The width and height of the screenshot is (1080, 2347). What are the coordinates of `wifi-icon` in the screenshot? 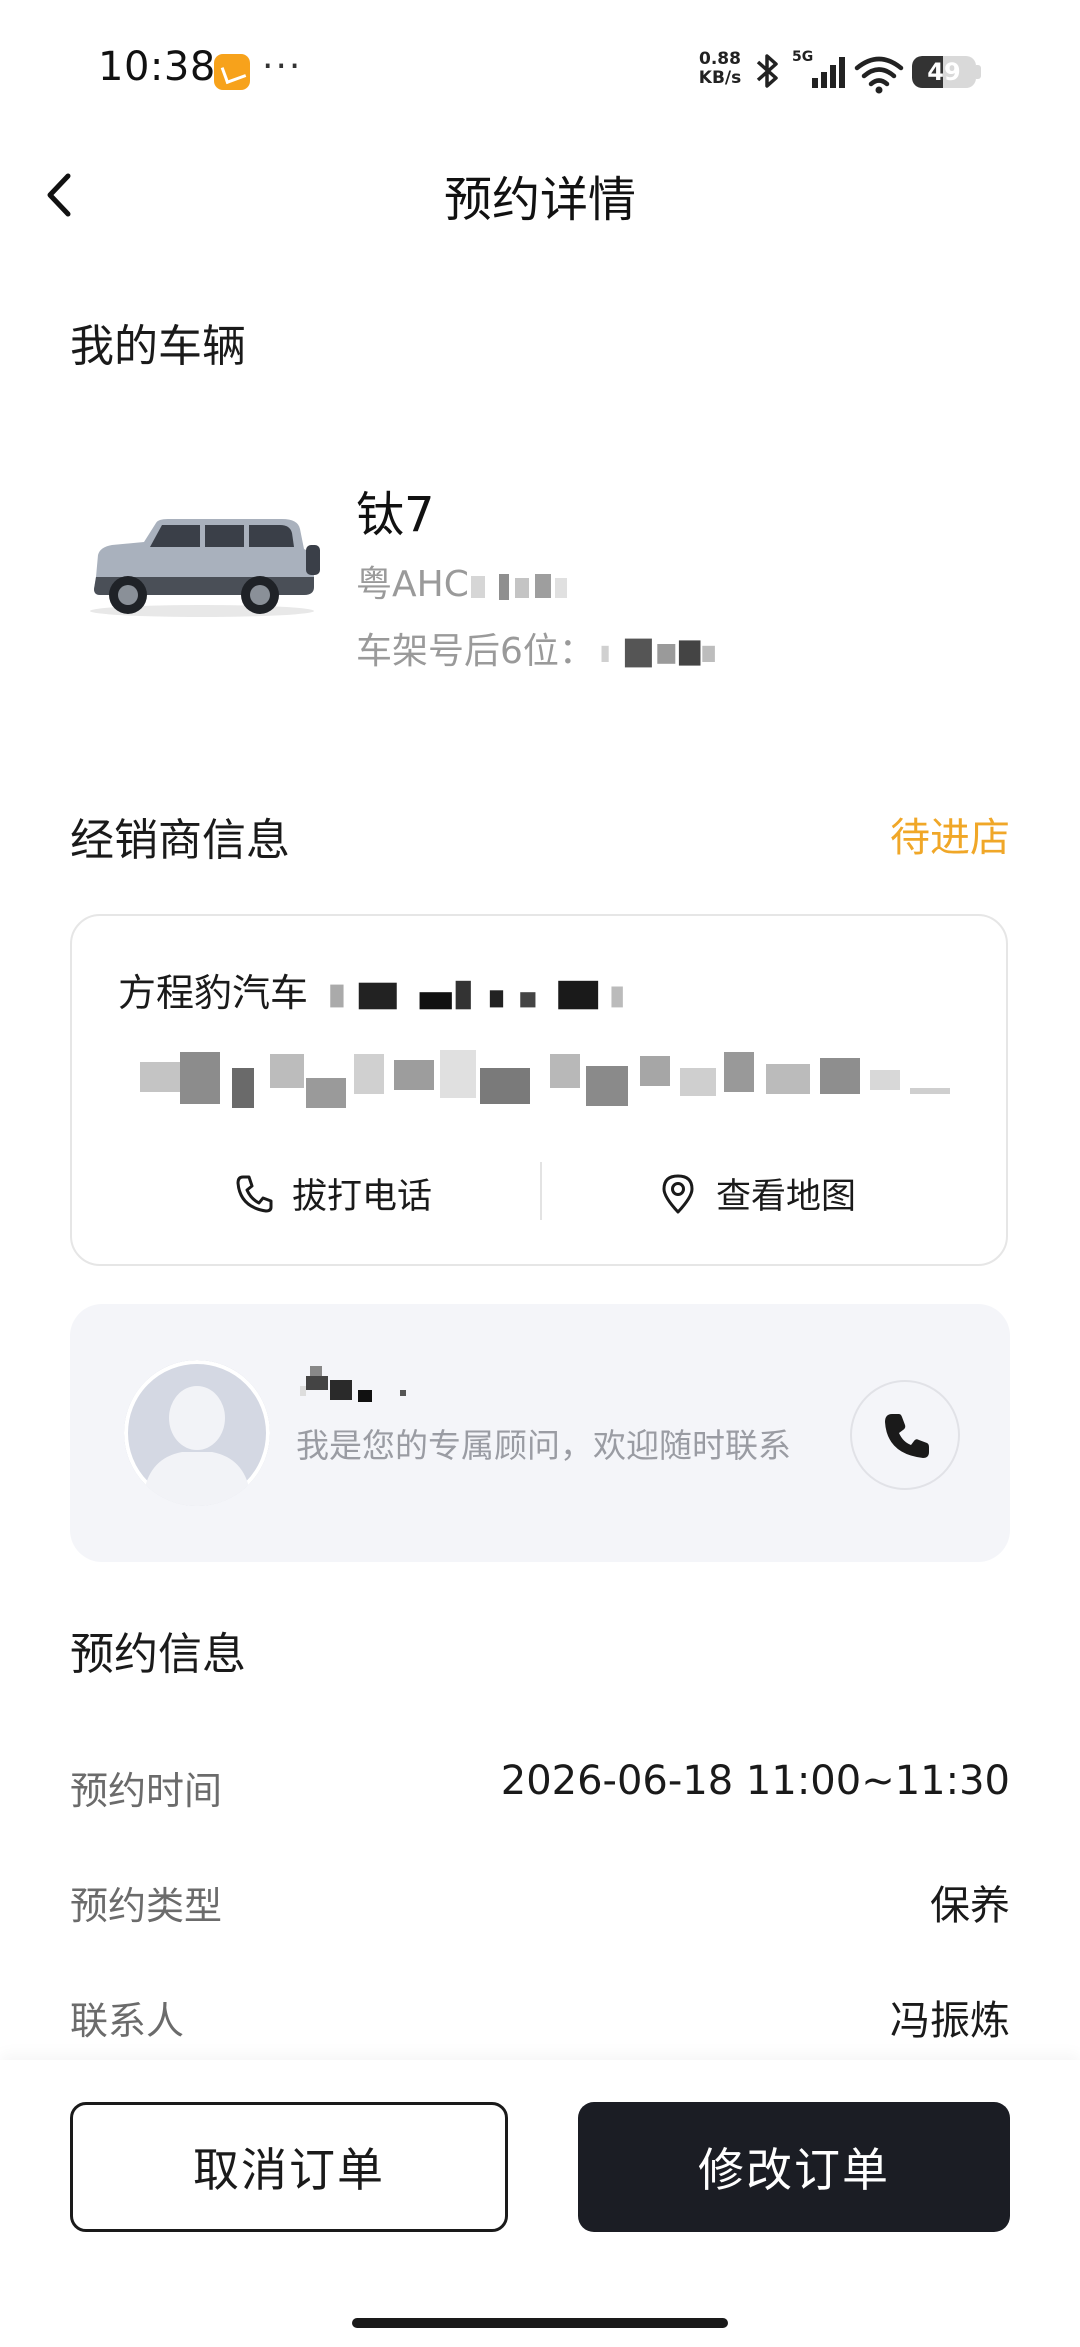 It's located at (879, 75).